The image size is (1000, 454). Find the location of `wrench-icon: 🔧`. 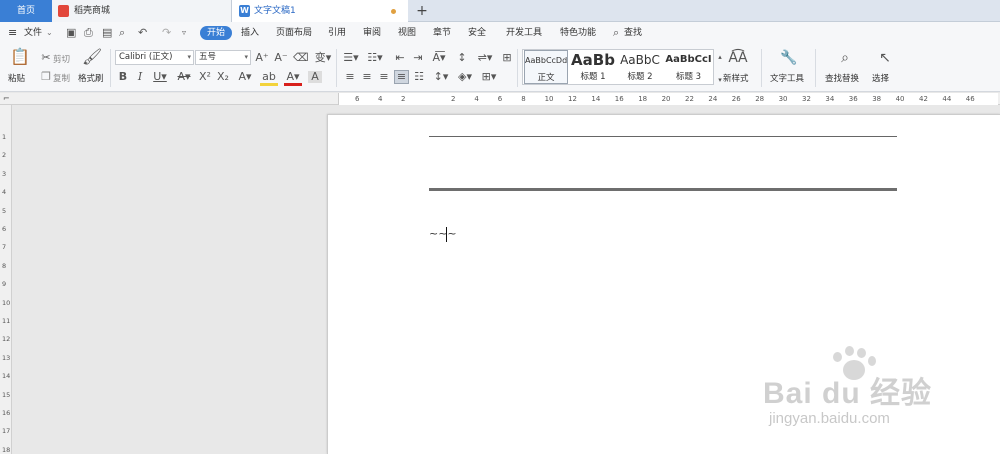

wrench-icon: 🔧 is located at coordinates (789, 58).